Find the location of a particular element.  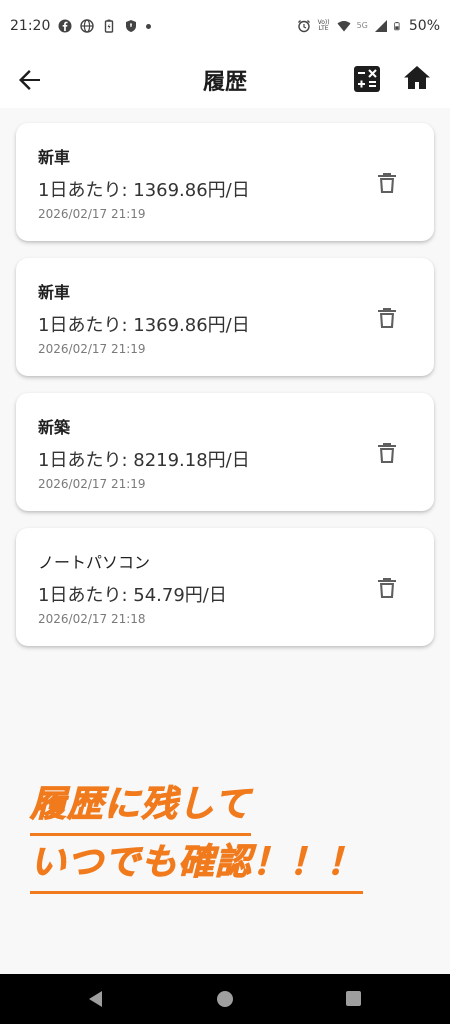

system-nav-bar is located at coordinates (225, 999).